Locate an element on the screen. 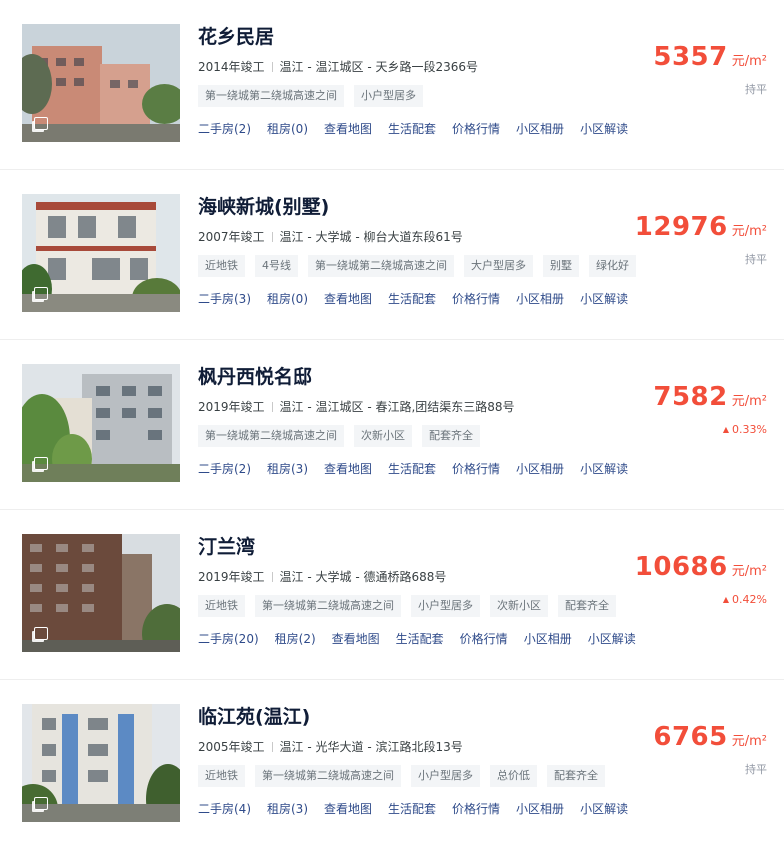 The width and height of the screenshot is (784, 852). community-location: 温江 - 光华大道 - 滨江路北段13号 is located at coordinates (371, 747).